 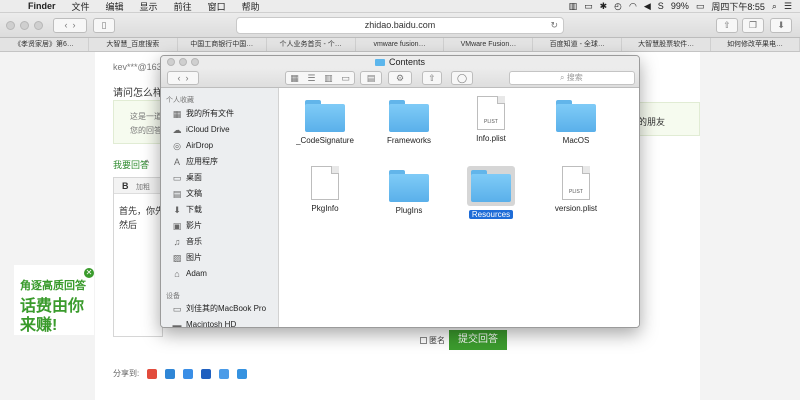 I want to click on menu-window: 窗口, so click(x=217, y=6).